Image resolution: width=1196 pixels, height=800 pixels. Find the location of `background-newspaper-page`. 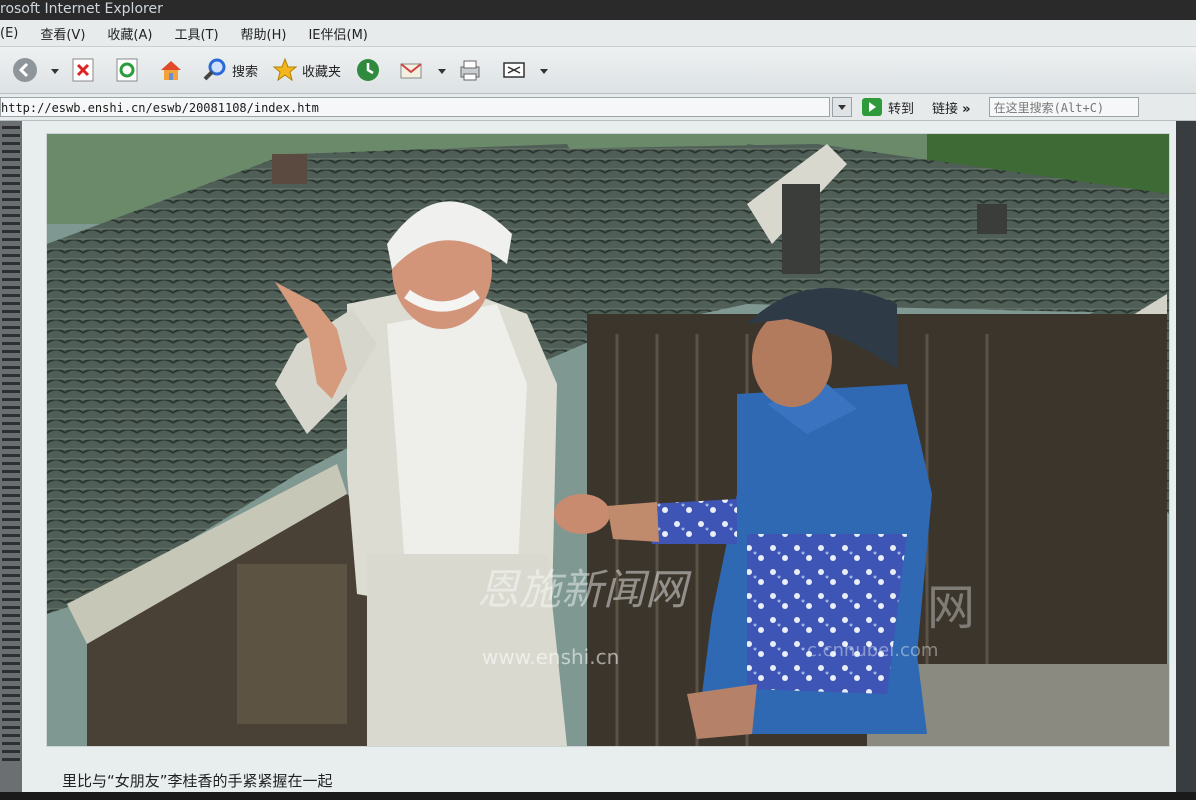

background-newspaper-page is located at coordinates (11, 460).